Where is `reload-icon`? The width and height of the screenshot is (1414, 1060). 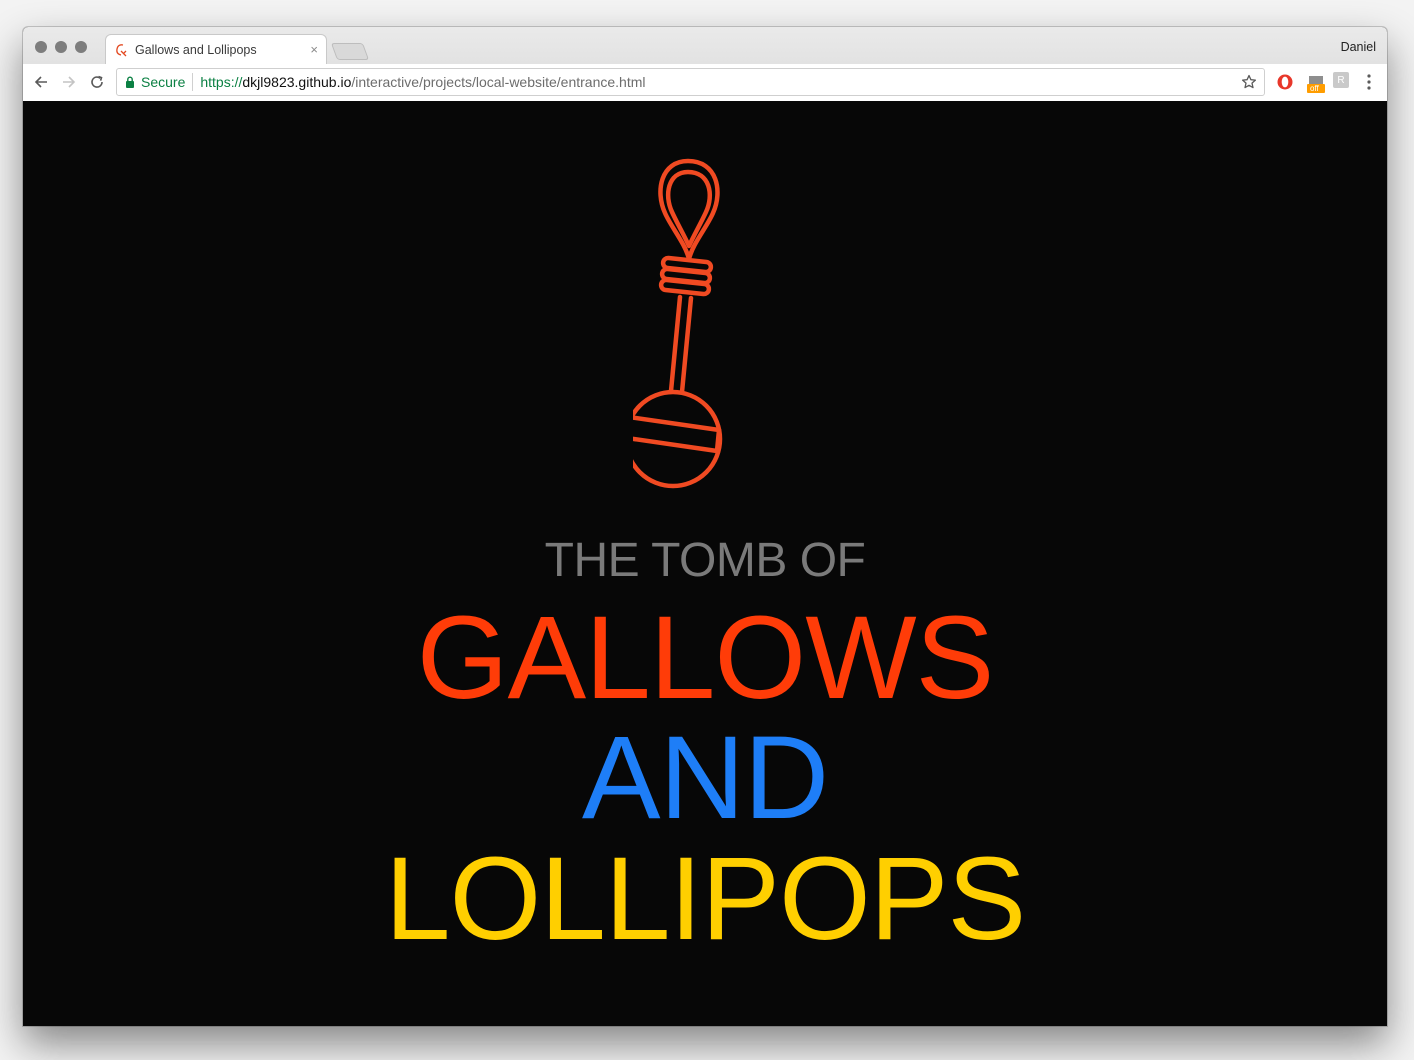
reload-icon is located at coordinates (97, 82).